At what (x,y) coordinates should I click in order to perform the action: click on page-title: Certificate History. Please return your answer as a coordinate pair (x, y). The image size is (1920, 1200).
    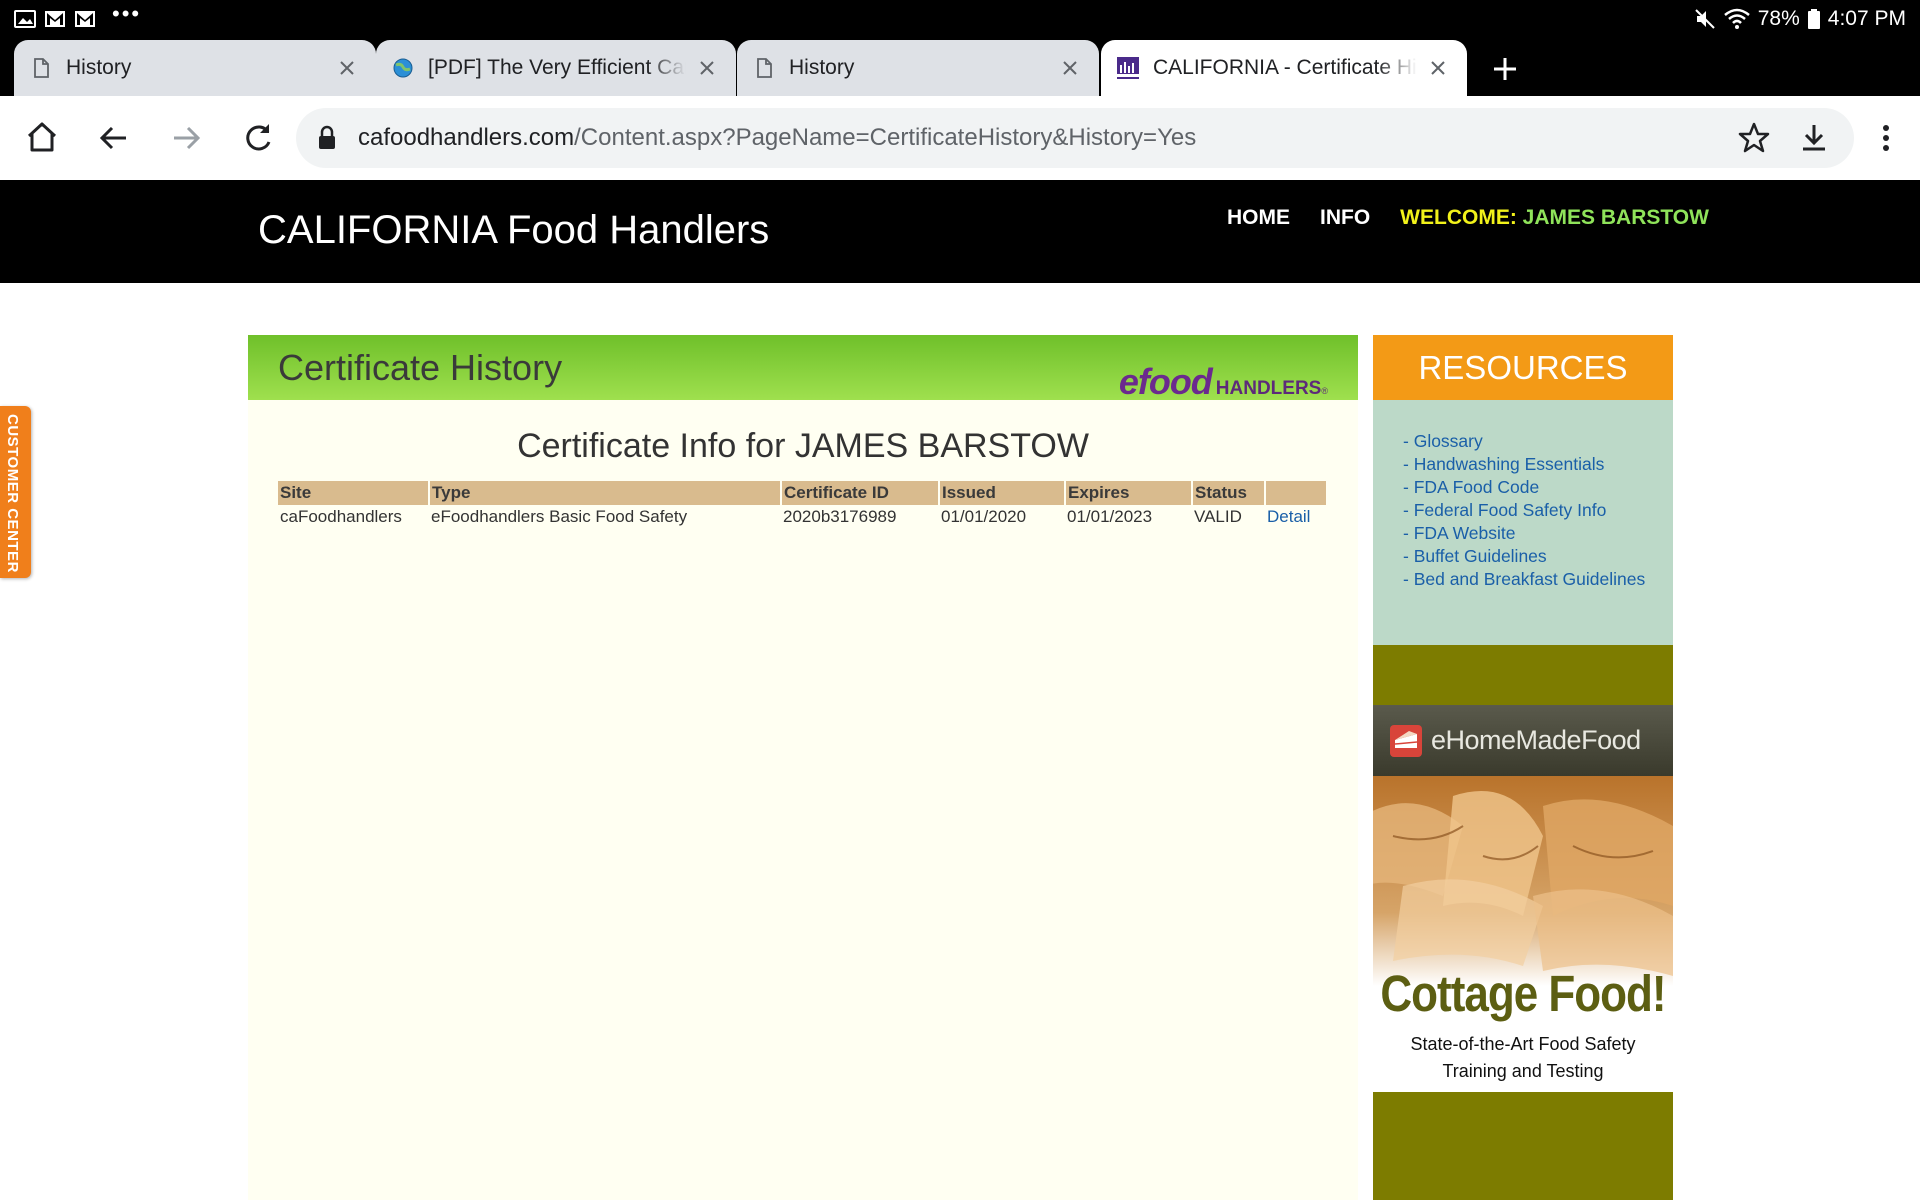
    Looking at the image, I should click on (420, 367).